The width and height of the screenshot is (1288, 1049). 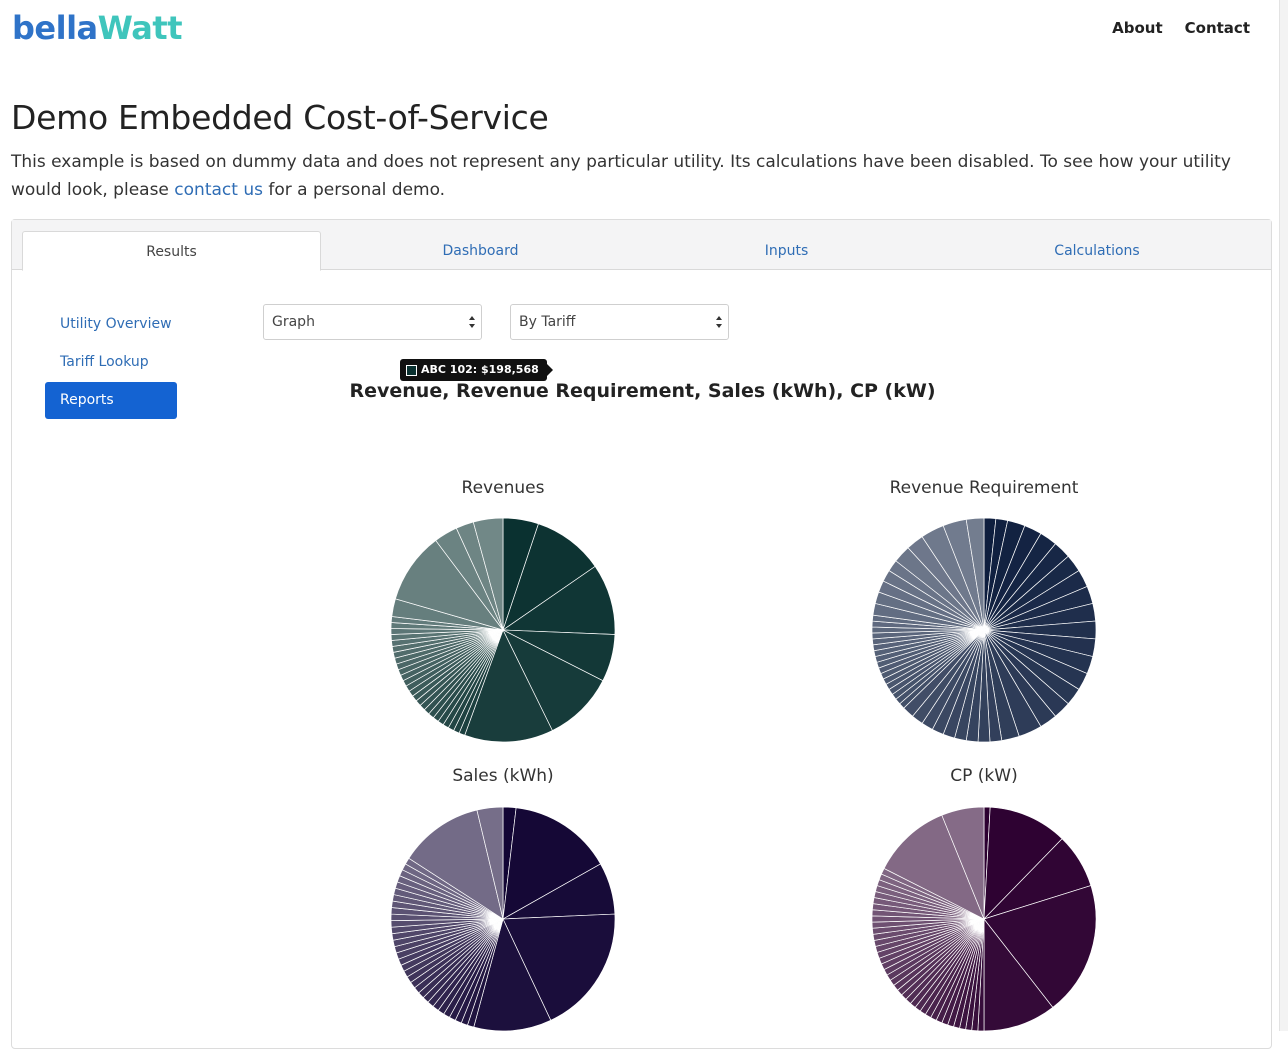 What do you see at coordinates (411, 370) in the screenshot?
I see `tooltip-swatch-icon` at bounding box center [411, 370].